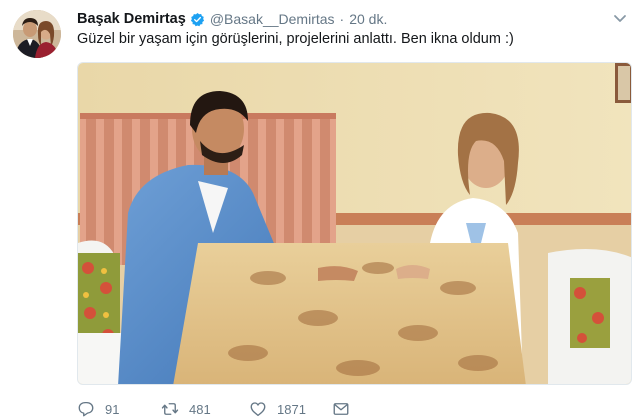 This screenshot has width=640, height=420. I want to click on tweet-actions: 91 481 1871, so click(219, 409).